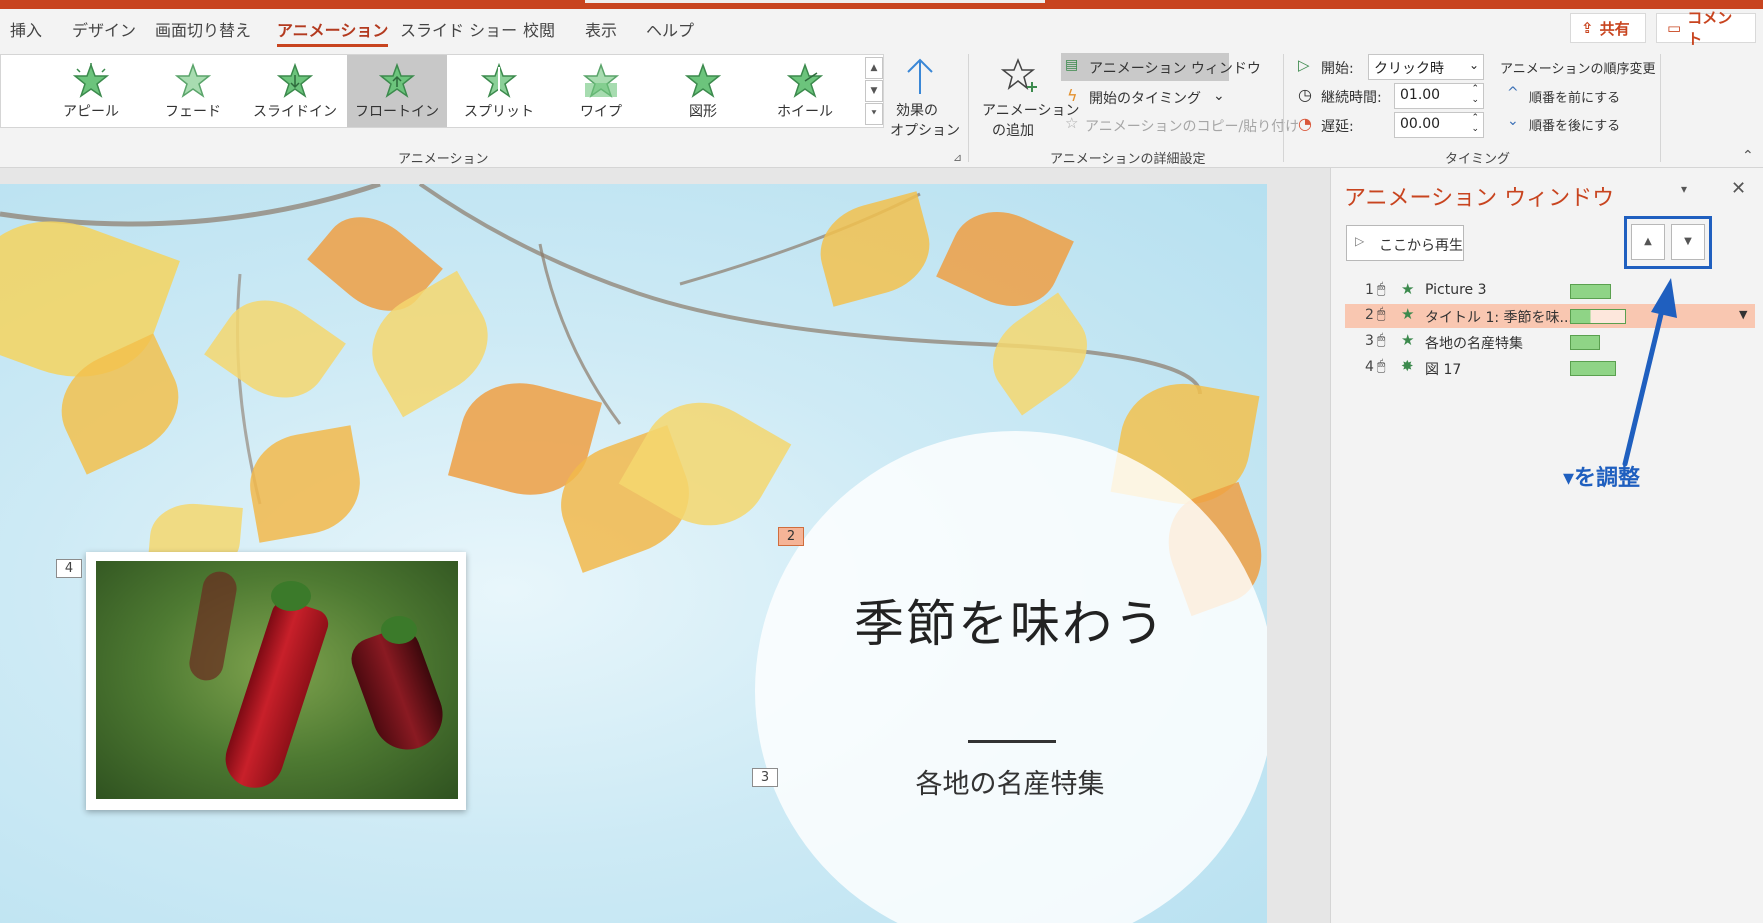 Image resolution: width=1763 pixels, height=923 pixels. What do you see at coordinates (601, 80) in the screenshot?
I see `wipe-star-icon` at bounding box center [601, 80].